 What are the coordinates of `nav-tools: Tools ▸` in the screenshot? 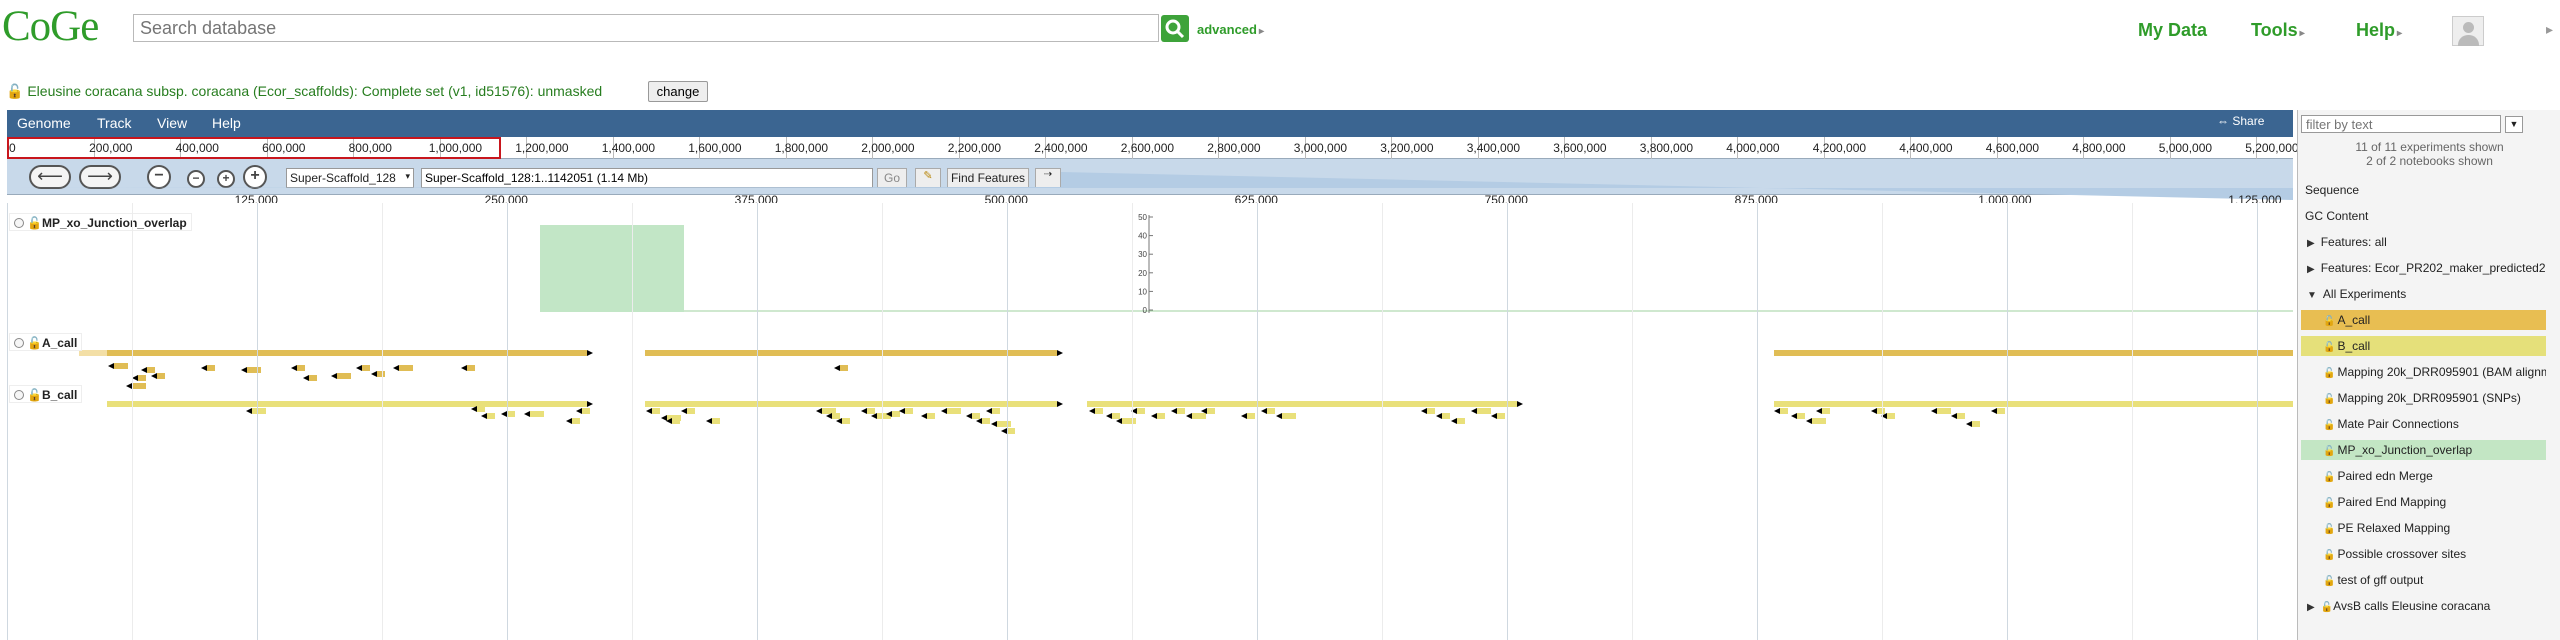 It's located at (2278, 30).